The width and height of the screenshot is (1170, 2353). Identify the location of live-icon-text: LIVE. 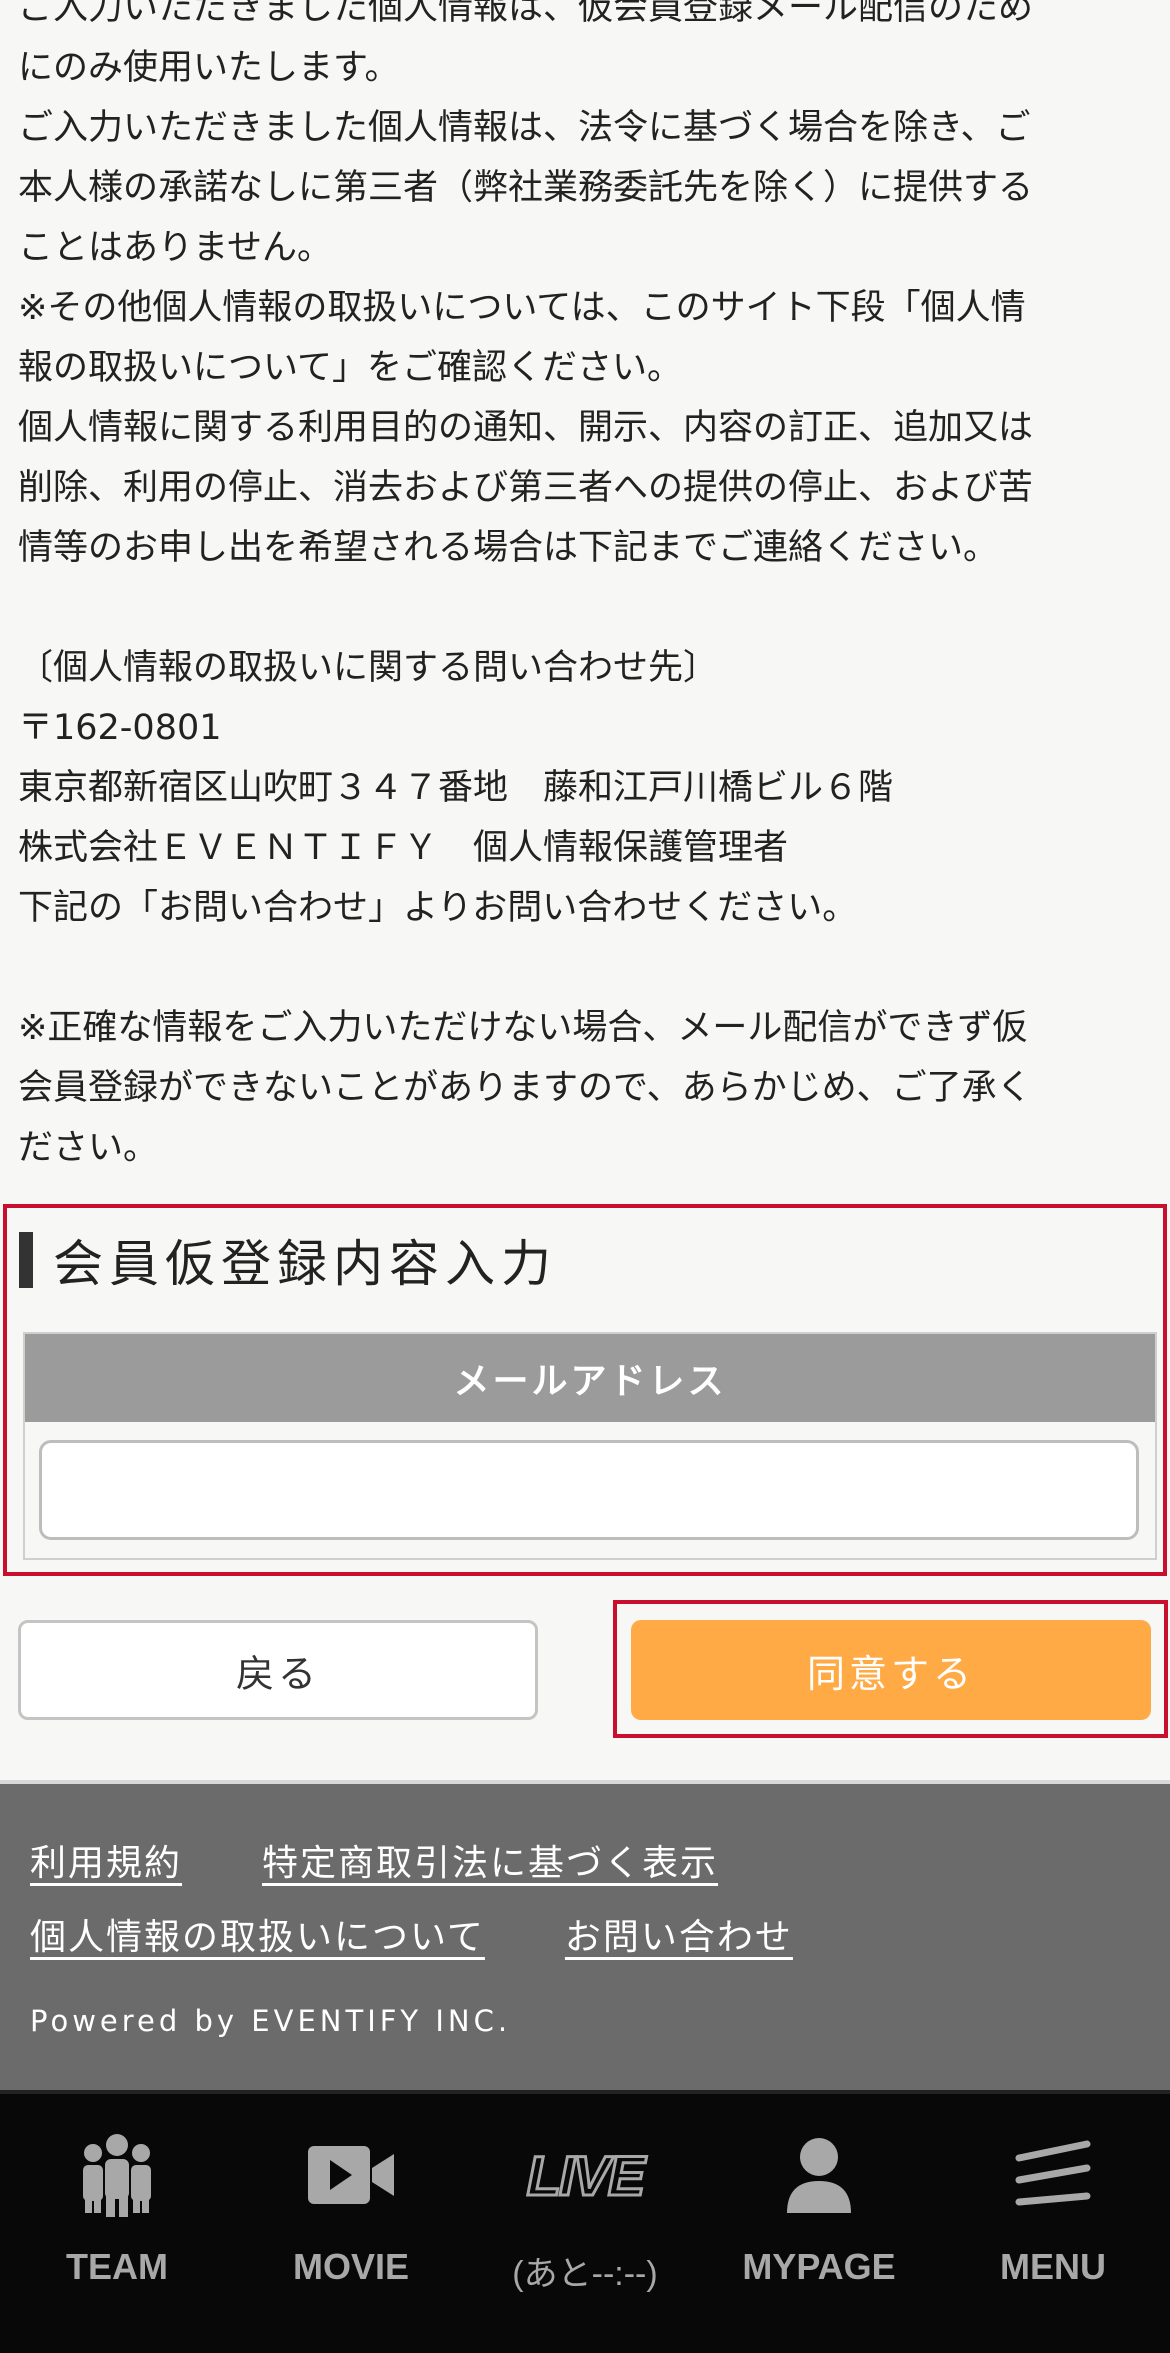
(585, 2175).